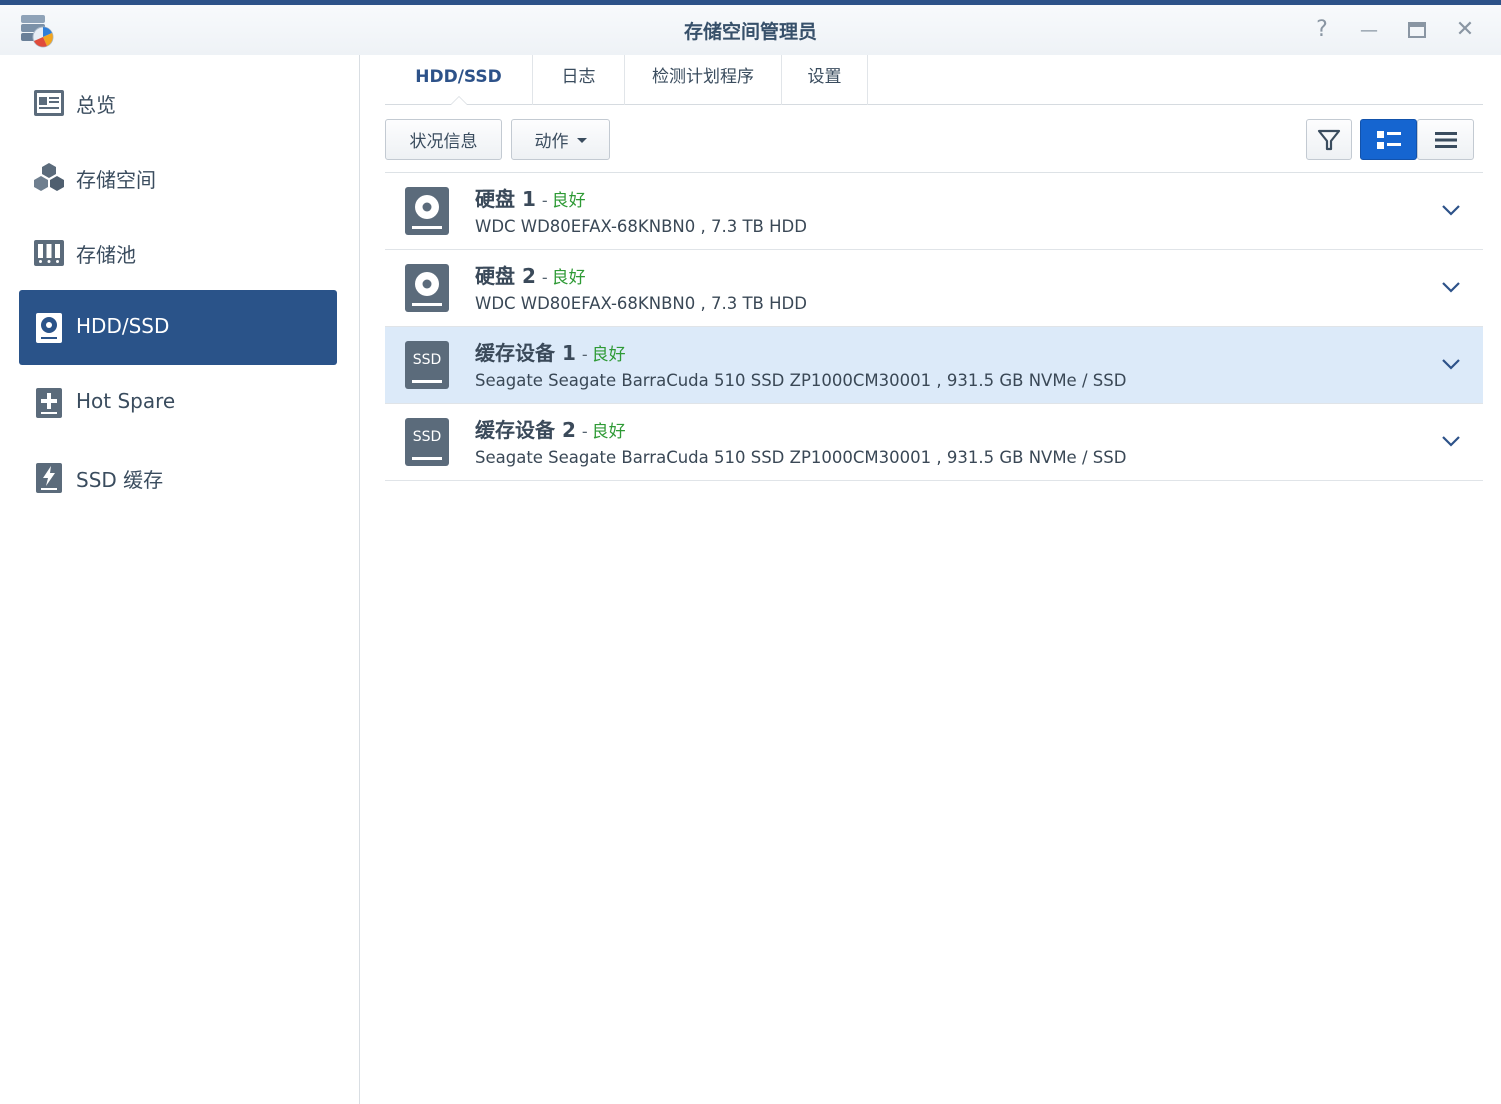 Image resolution: width=1501 pixels, height=1104 pixels. I want to click on maximize-button, so click(1417, 30).